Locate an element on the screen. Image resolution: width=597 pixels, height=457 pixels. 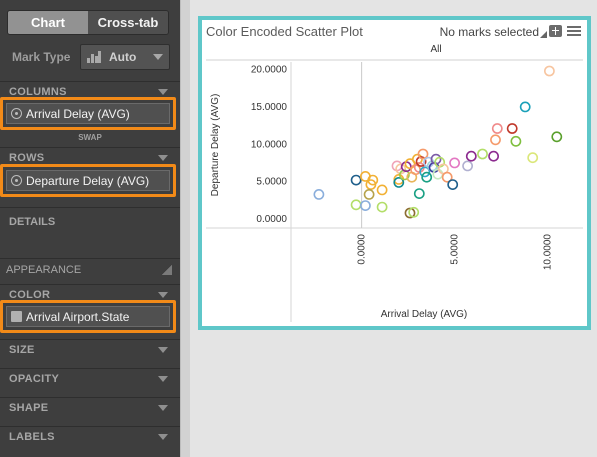
rows-field-pill: Departure Delay (AVG) is located at coordinates (88, 180).